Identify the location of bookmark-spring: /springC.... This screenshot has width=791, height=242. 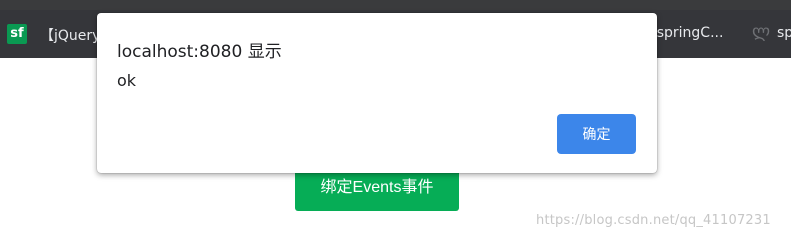
(687, 33).